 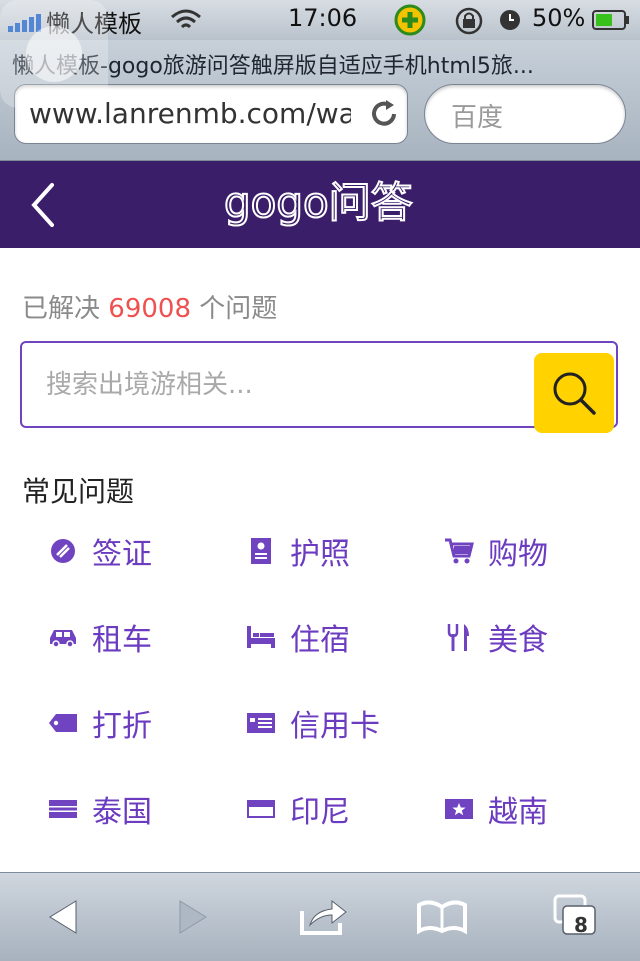 I want to click on fork-knife-icon, so click(x=459, y=637).